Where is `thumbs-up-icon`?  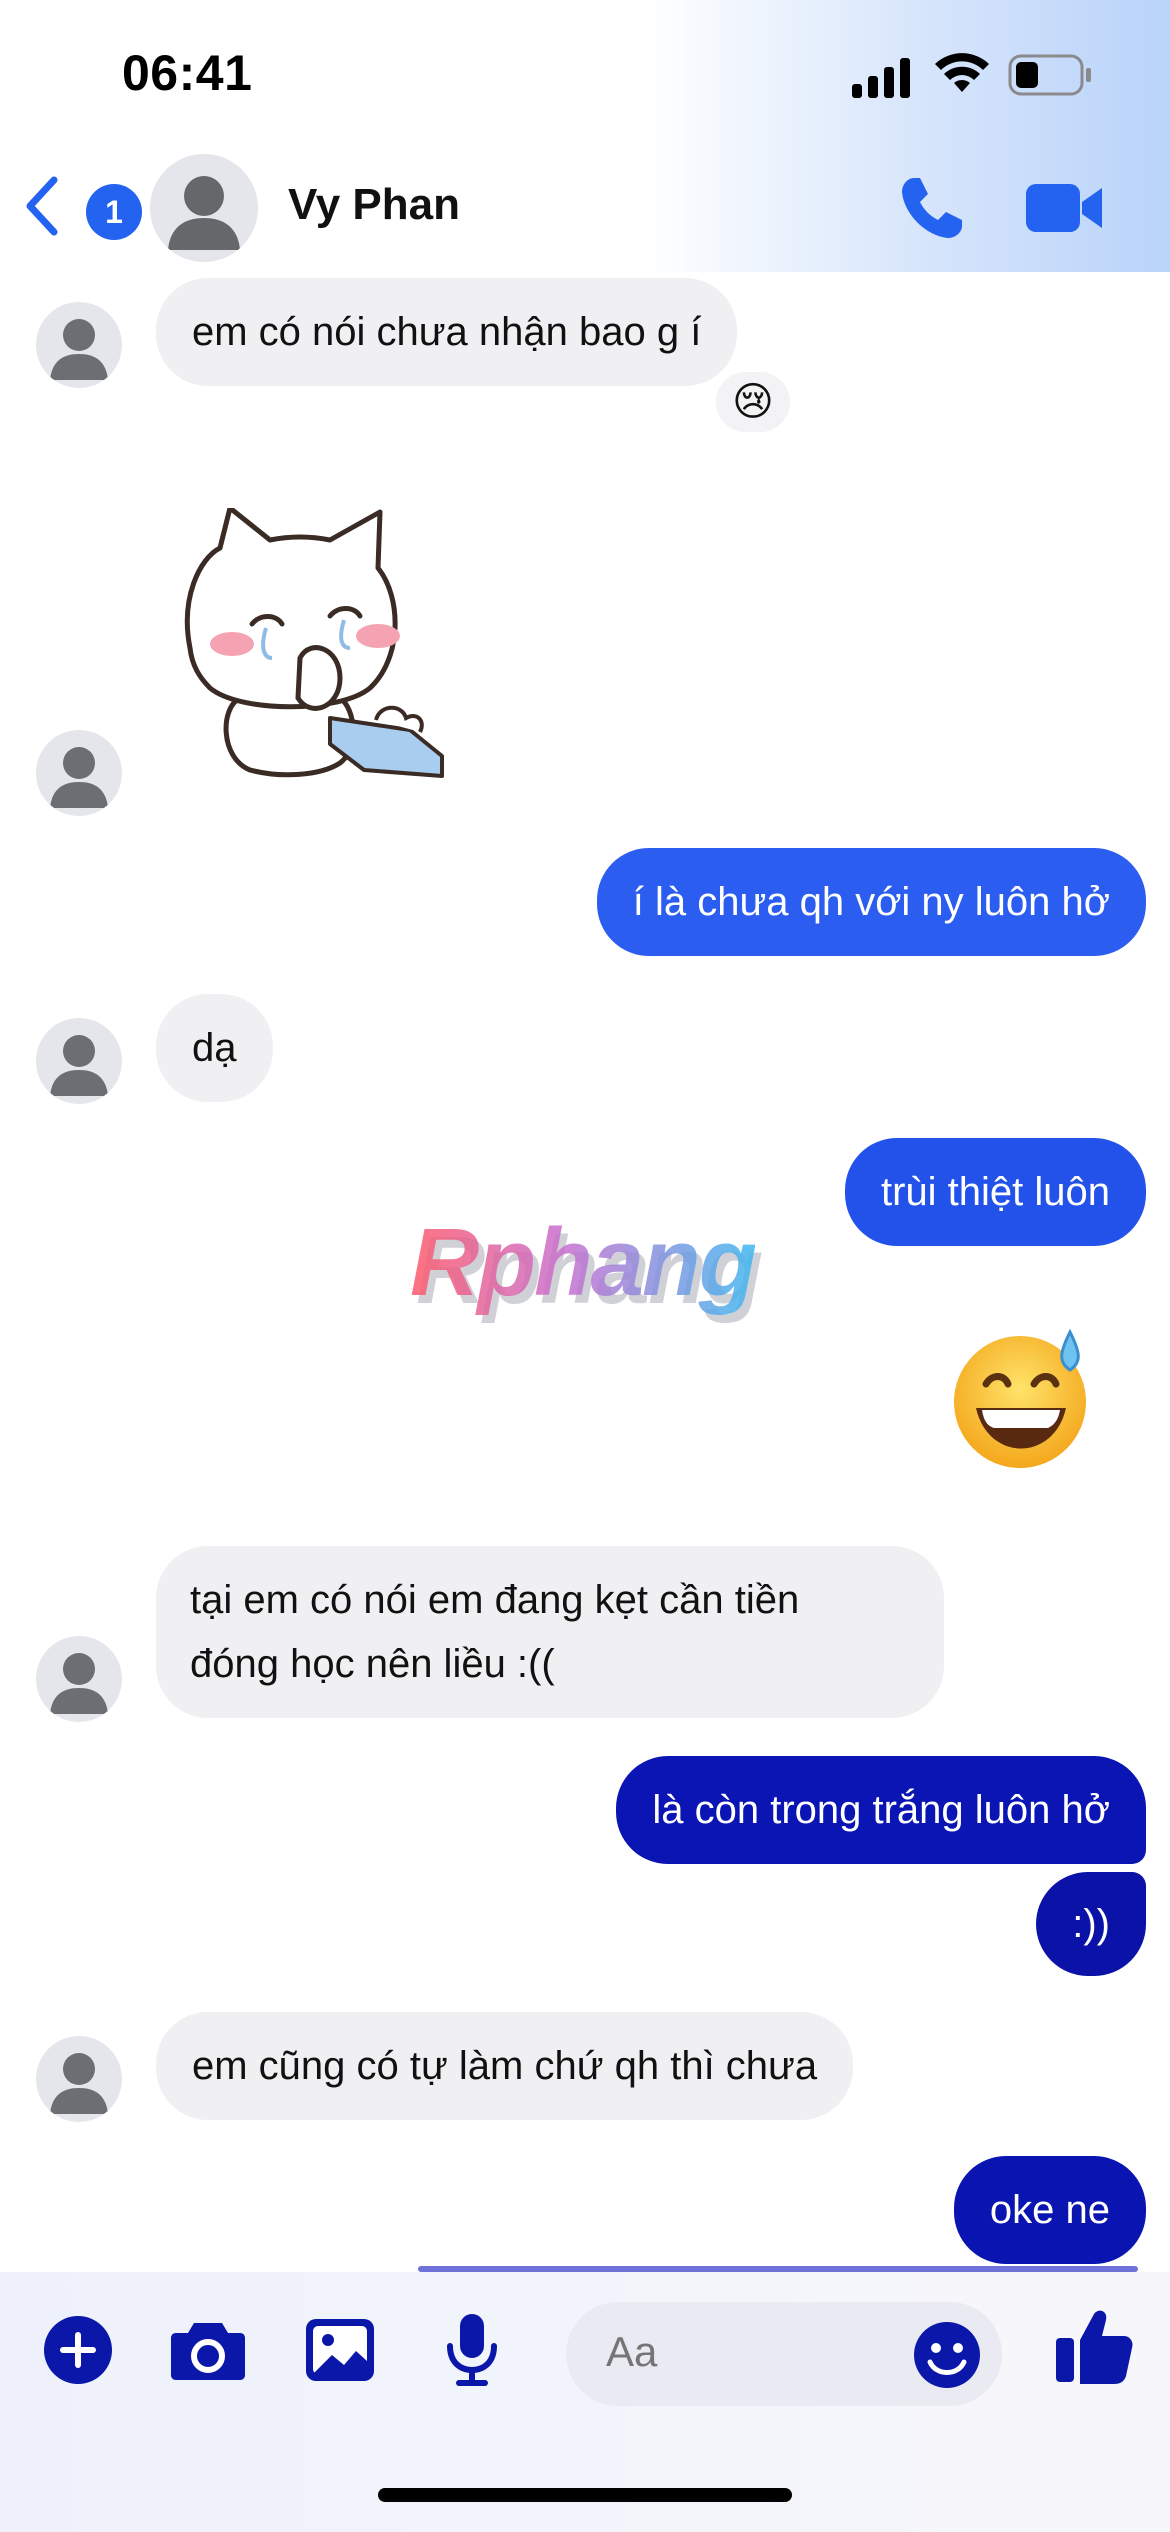 thumbs-up-icon is located at coordinates (1094, 2346).